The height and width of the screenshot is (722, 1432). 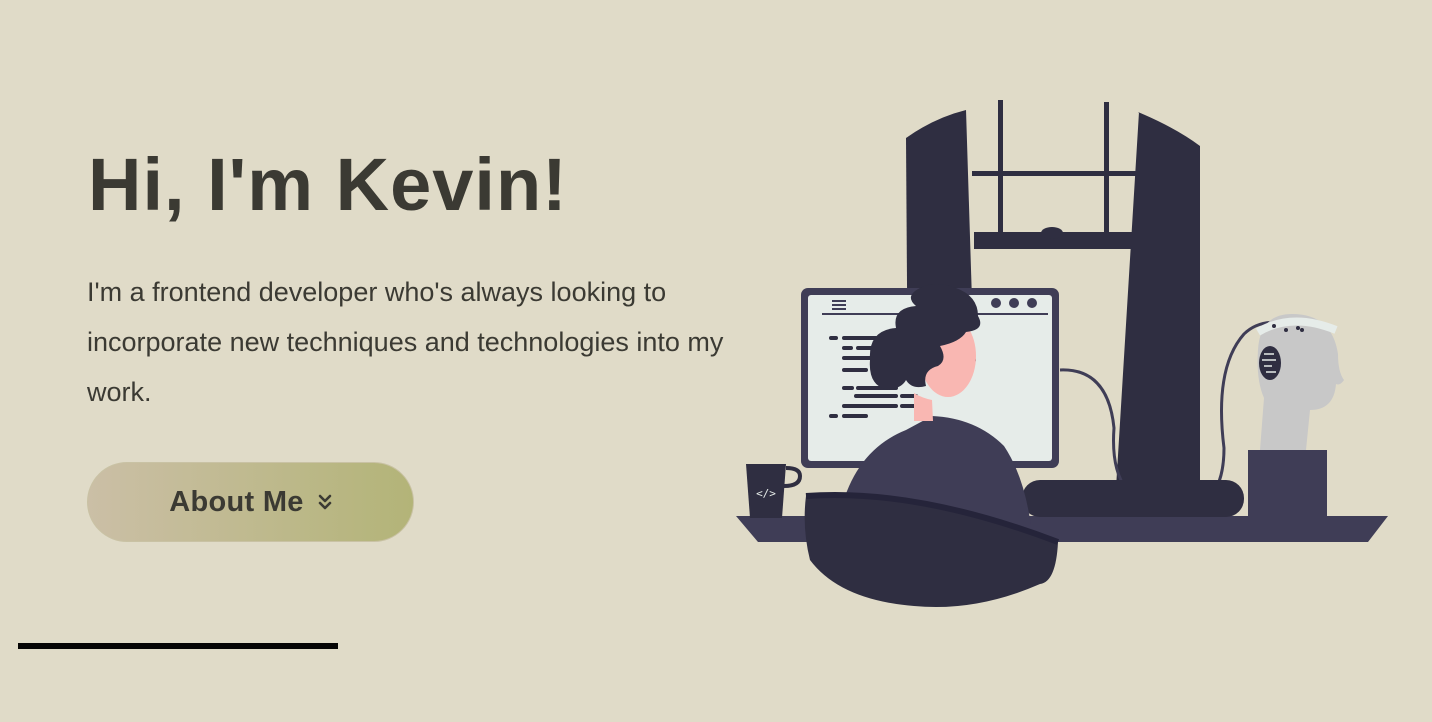 What do you see at coordinates (1296, 416) in the screenshot?
I see `mannequin-head` at bounding box center [1296, 416].